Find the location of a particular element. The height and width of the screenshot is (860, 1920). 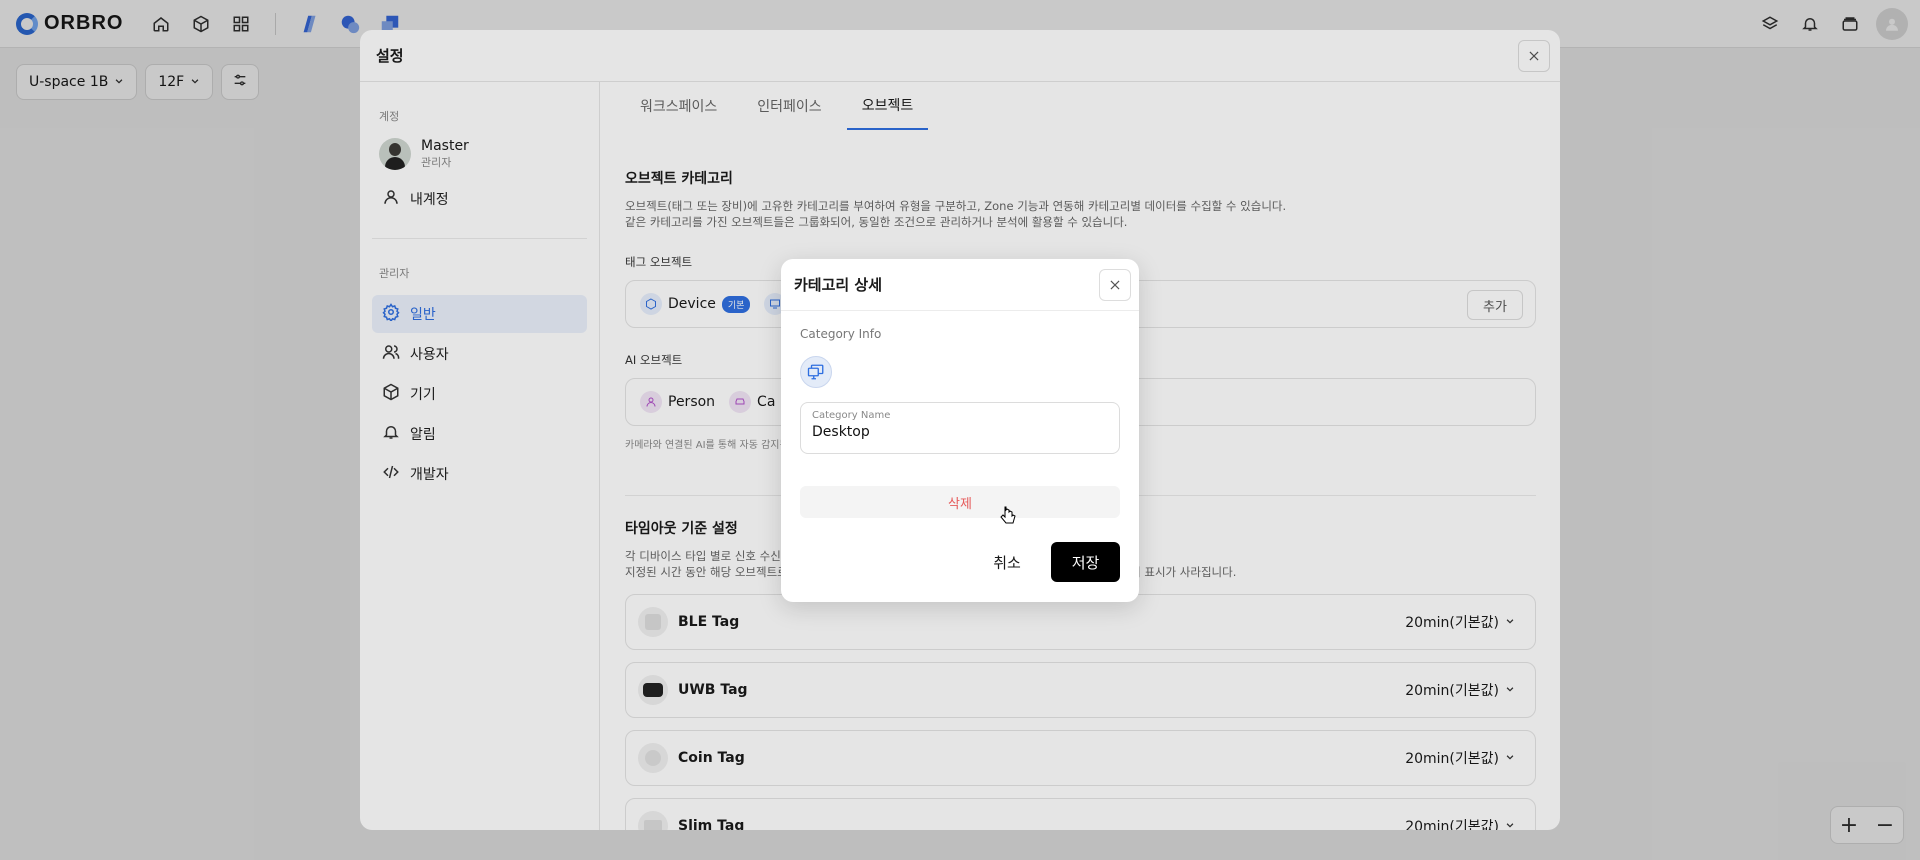

desktop-icon is located at coordinates (816, 372).